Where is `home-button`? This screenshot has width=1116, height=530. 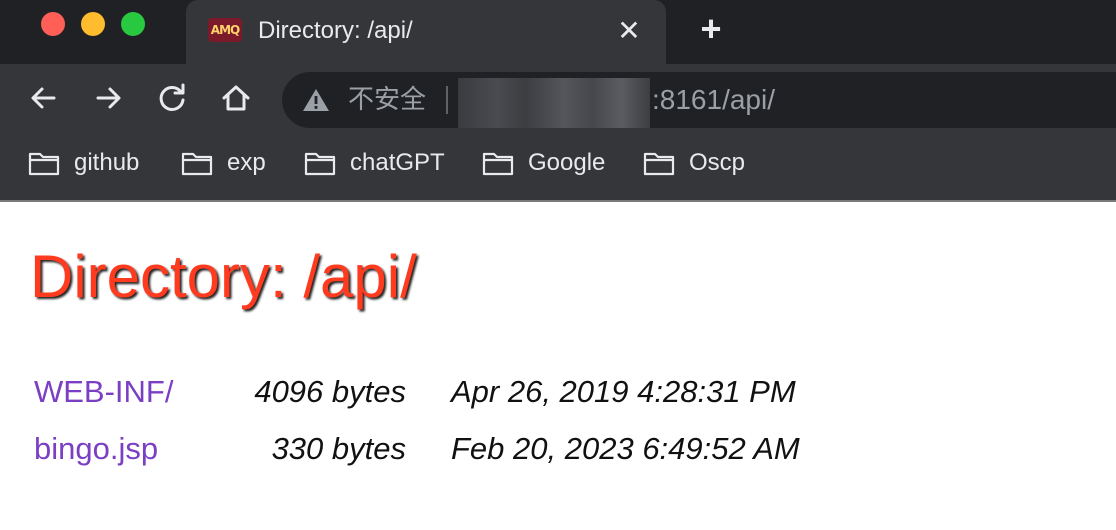
home-button is located at coordinates (236, 98).